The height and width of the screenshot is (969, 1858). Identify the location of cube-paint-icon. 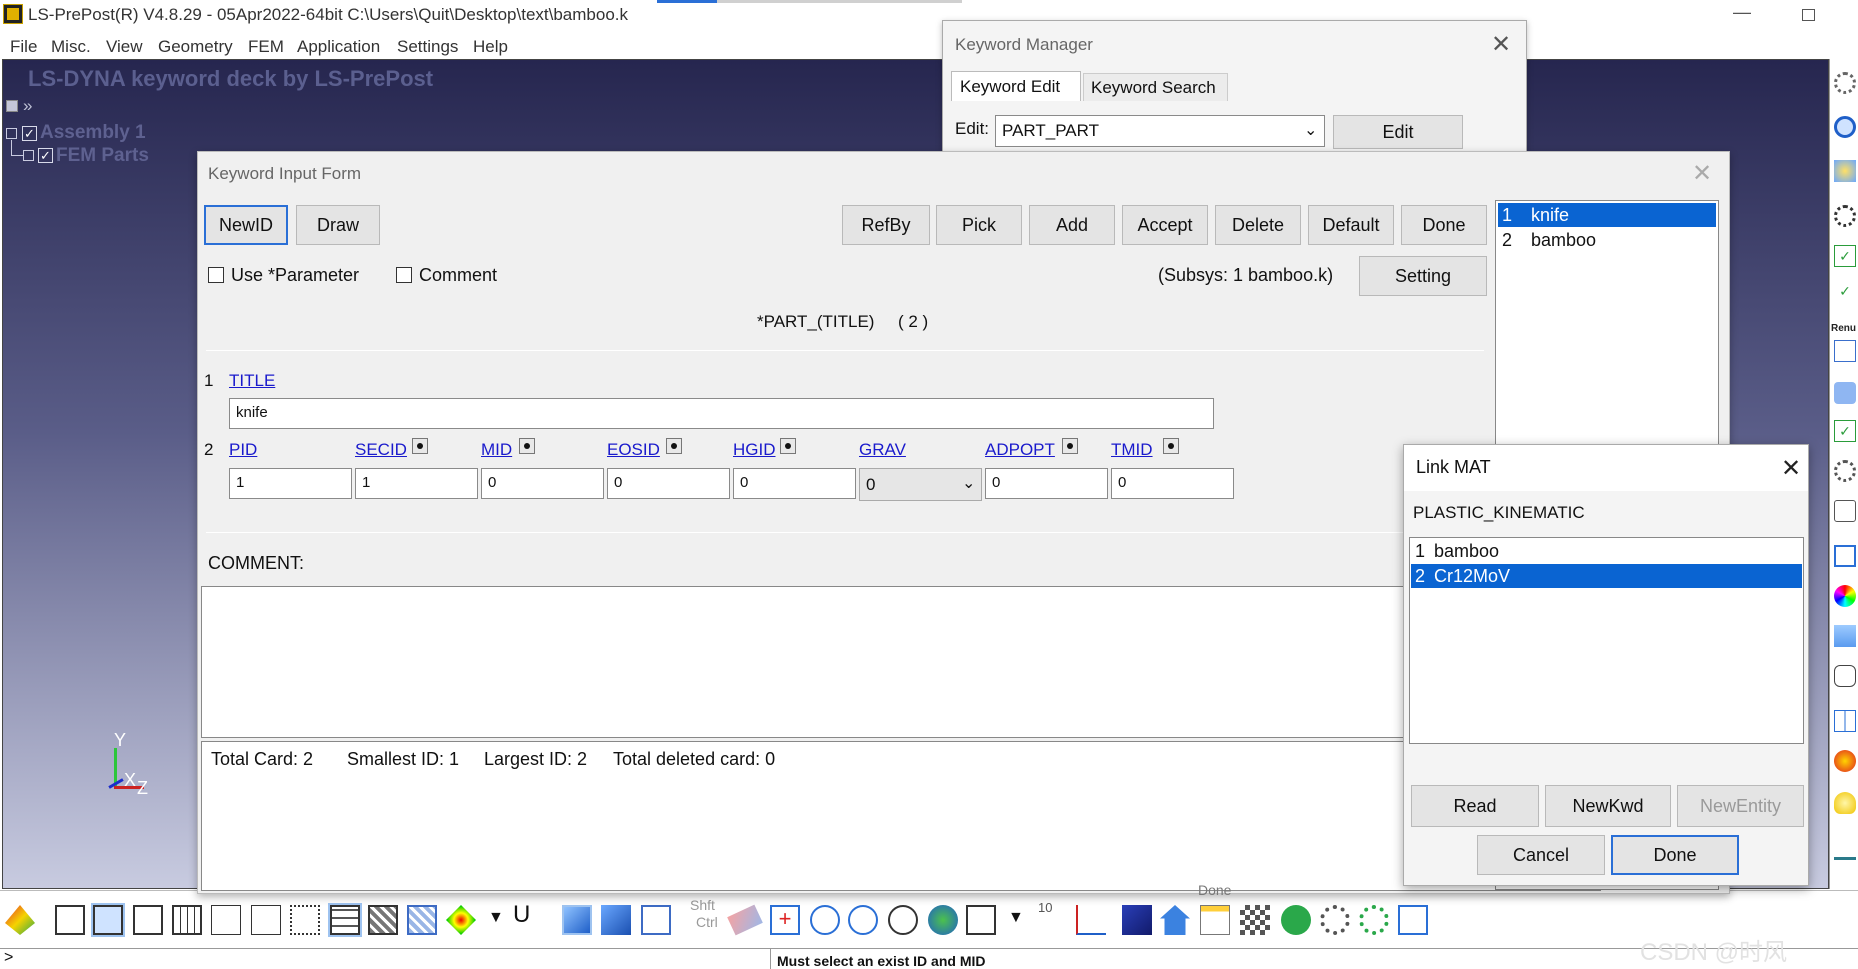
(1845, 636).